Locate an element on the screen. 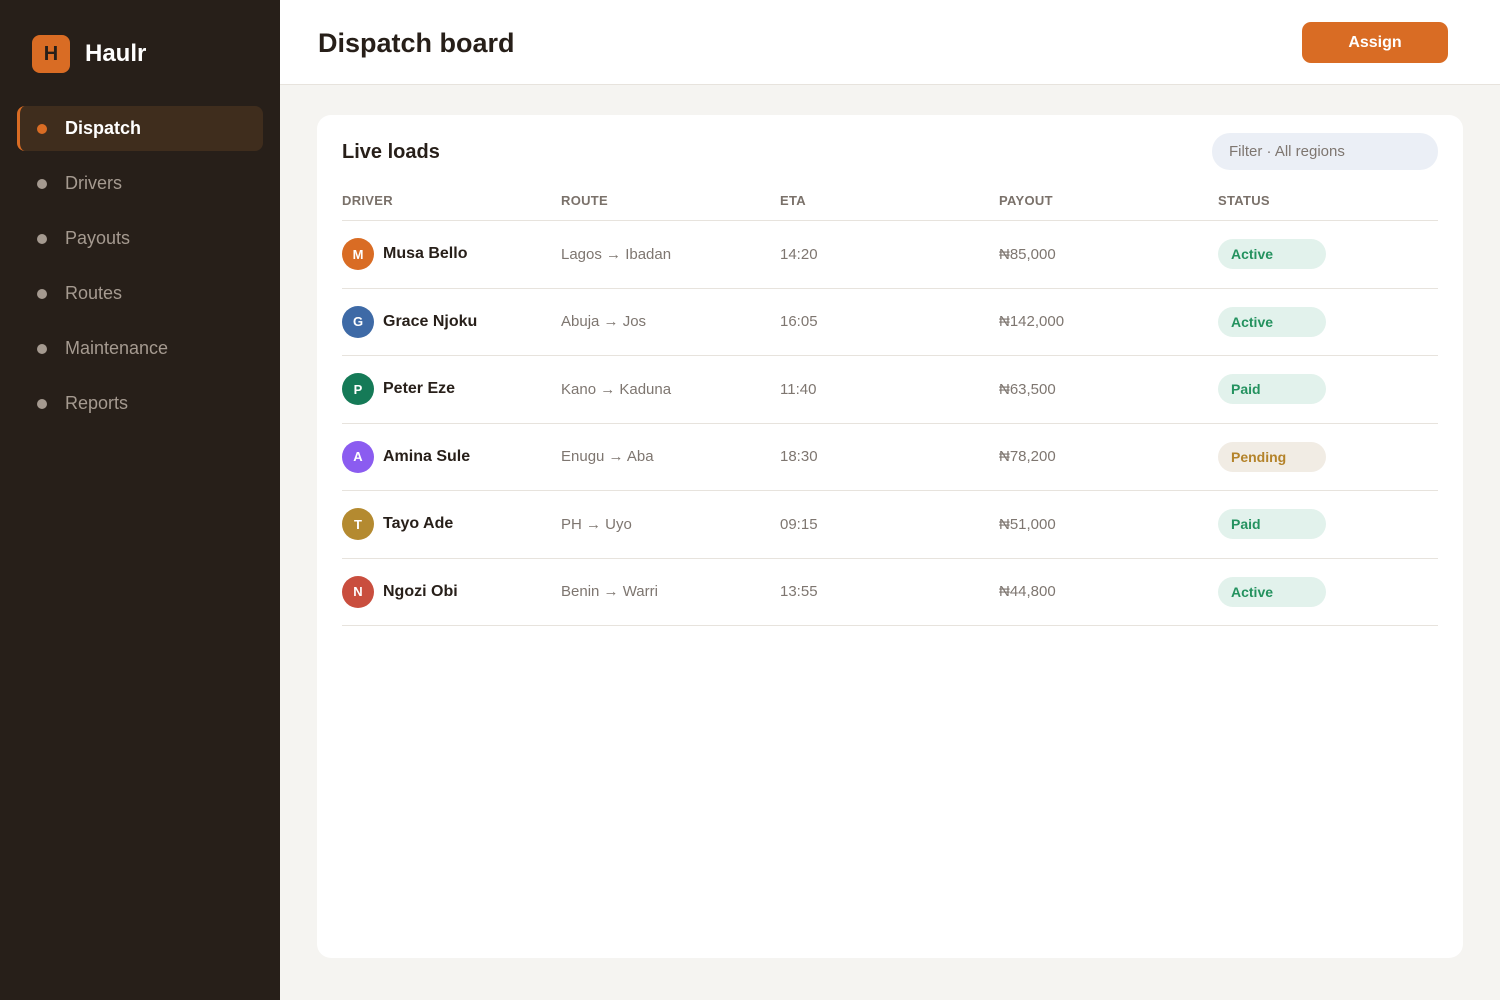 Image resolution: width=1500 pixels, height=1000 pixels. eta-cell: 09:15 is located at coordinates (799, 524).